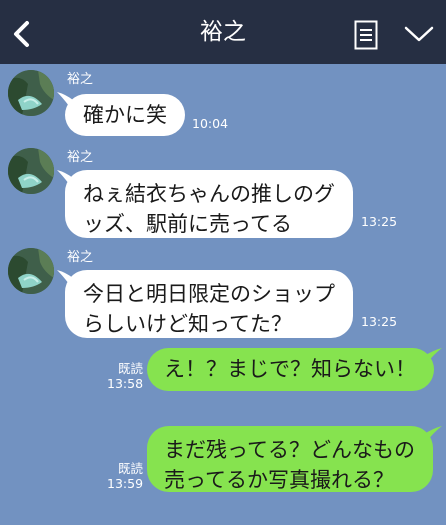 The image size is (446, 525). I want to click on message-time: 13:58, so click(125, 383).